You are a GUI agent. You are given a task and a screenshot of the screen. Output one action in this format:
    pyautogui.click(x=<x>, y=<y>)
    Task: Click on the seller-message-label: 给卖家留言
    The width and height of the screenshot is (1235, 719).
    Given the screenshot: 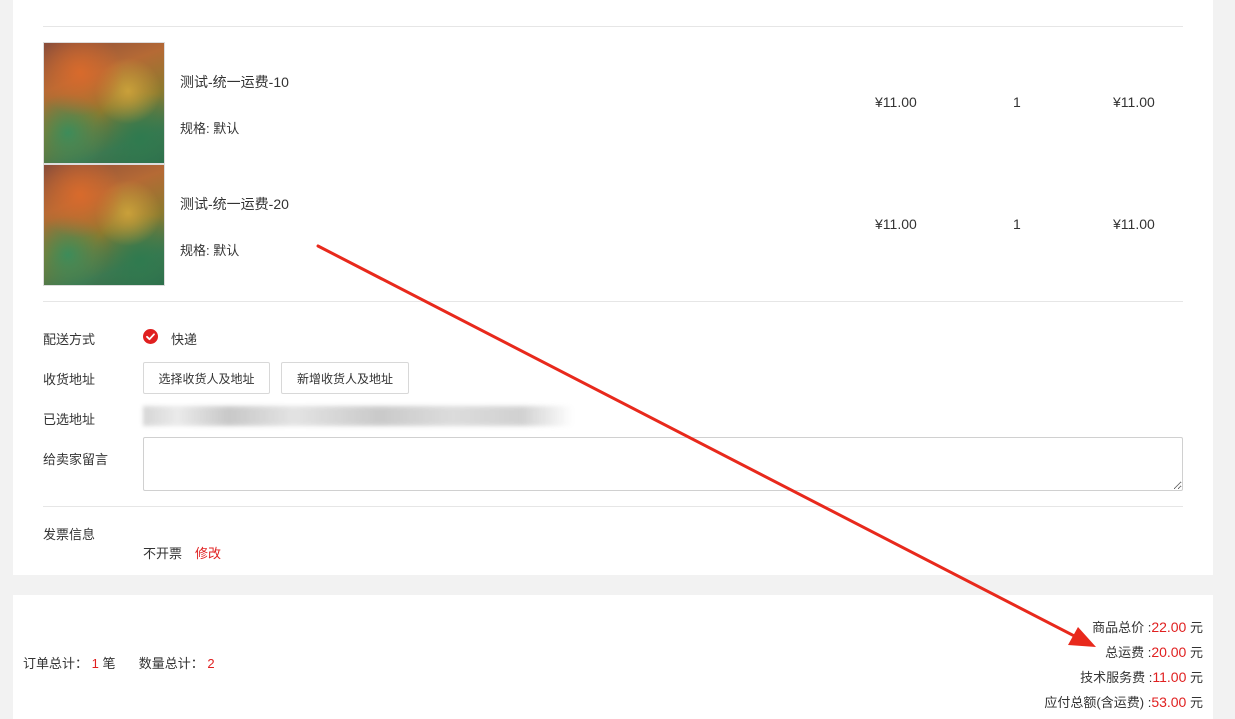 What is the action you would take?
    pyautogui.click(x=76, y=459)
    